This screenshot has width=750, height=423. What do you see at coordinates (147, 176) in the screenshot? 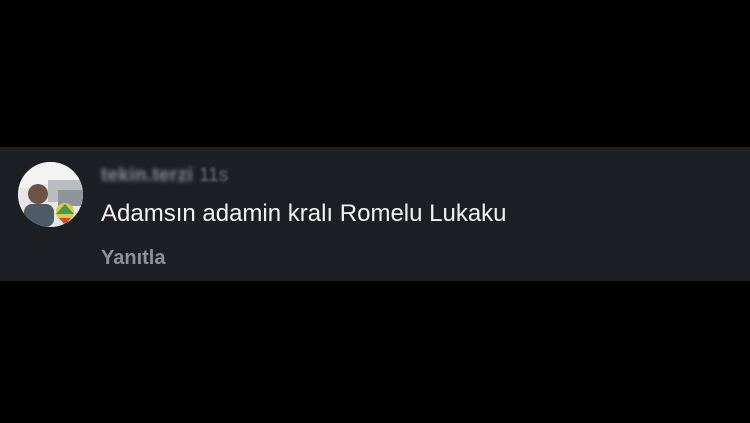
I see `username: tekin.terzi` at bounding box center [147, 176].